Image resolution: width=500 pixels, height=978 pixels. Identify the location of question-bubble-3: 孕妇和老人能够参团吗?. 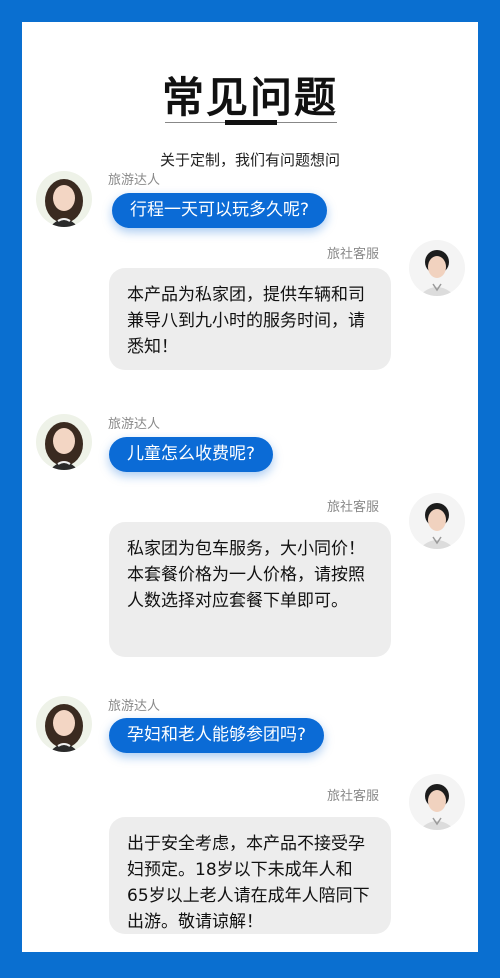
(217, 735).